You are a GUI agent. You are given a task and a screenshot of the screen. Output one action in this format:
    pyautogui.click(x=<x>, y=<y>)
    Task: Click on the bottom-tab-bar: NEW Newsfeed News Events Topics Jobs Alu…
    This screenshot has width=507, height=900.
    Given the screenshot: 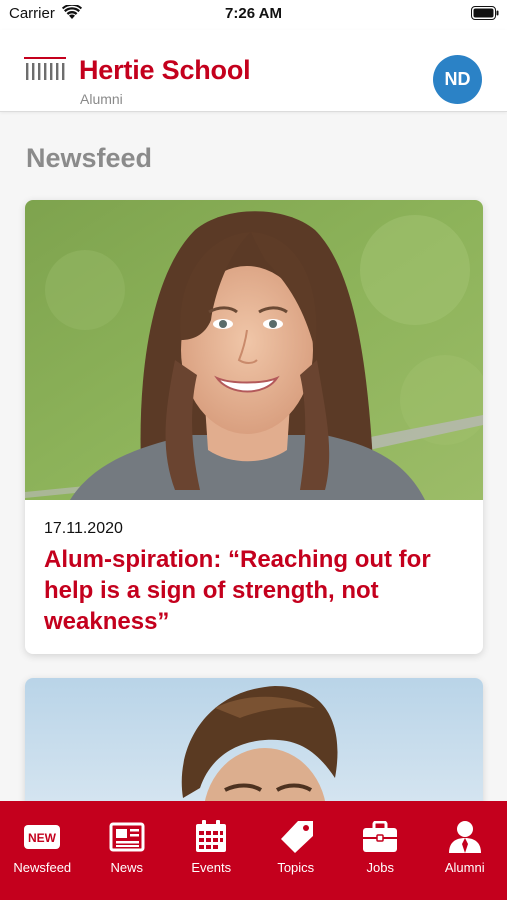 What is the action you would take?
    pyautogui.click(x=253, y=850)
    